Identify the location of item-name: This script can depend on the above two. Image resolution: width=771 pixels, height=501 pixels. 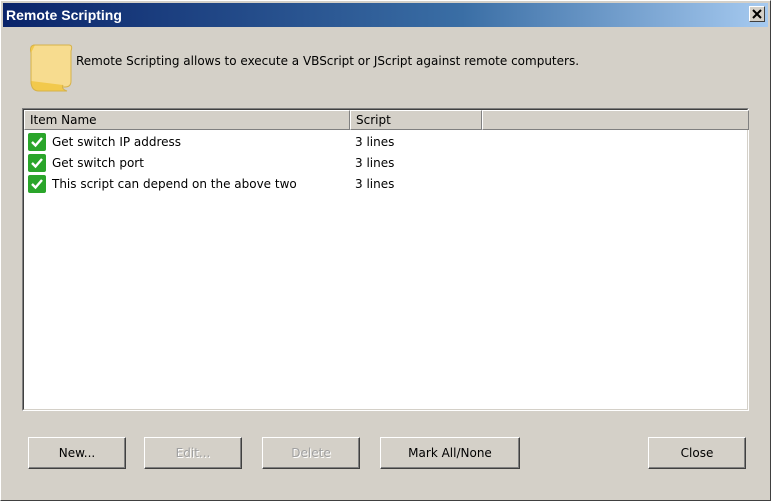
(174, 184).